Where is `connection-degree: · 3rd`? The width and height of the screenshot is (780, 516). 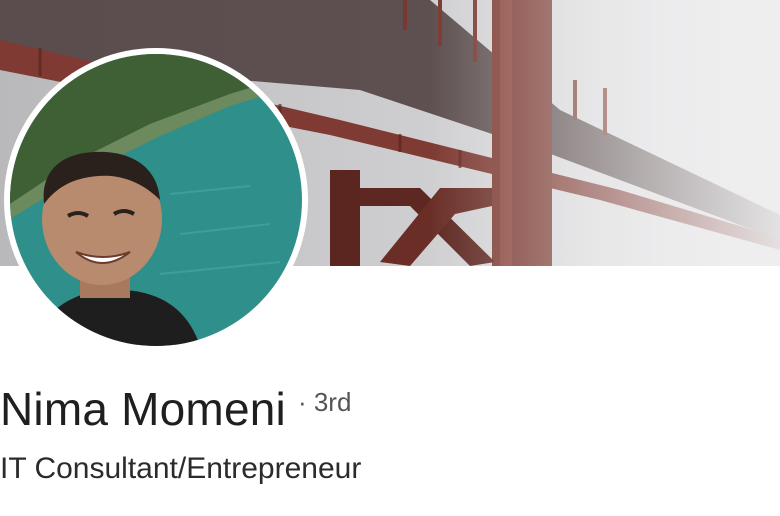 connection-degree: · 3rd is located at coordinates (324, 402).